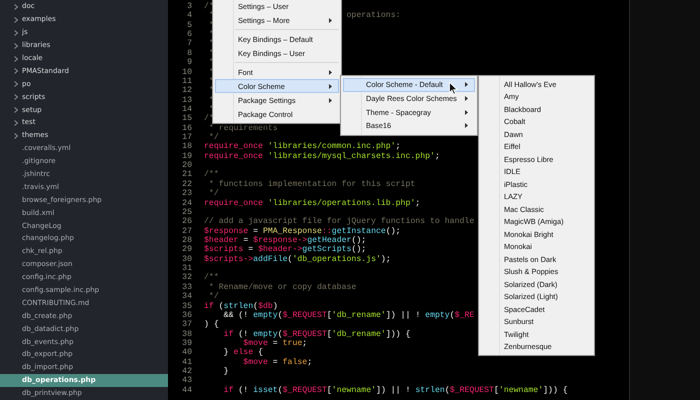 The width and height of the screenshot is (700, 400). What do you see at coordinates (189, 63) in the screenshot?
I see `line-number: 9` at bounding box center [189, 63].